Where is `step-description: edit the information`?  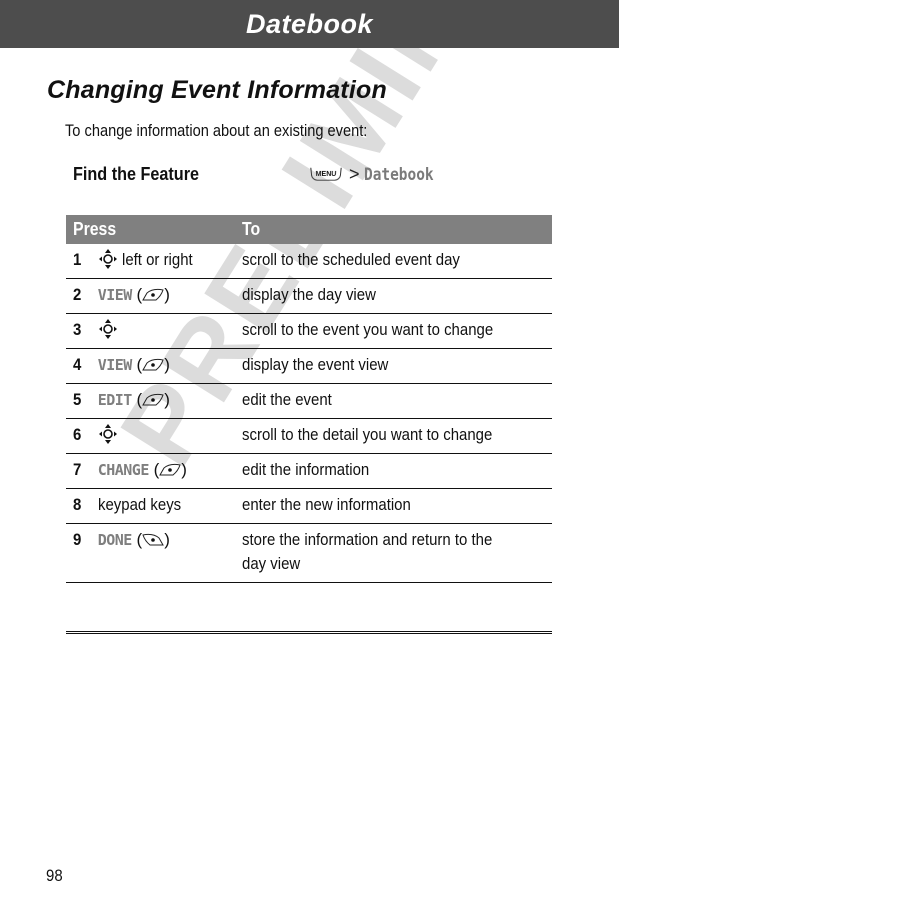 step-description: edit the information is located at coordinates (397, 471).